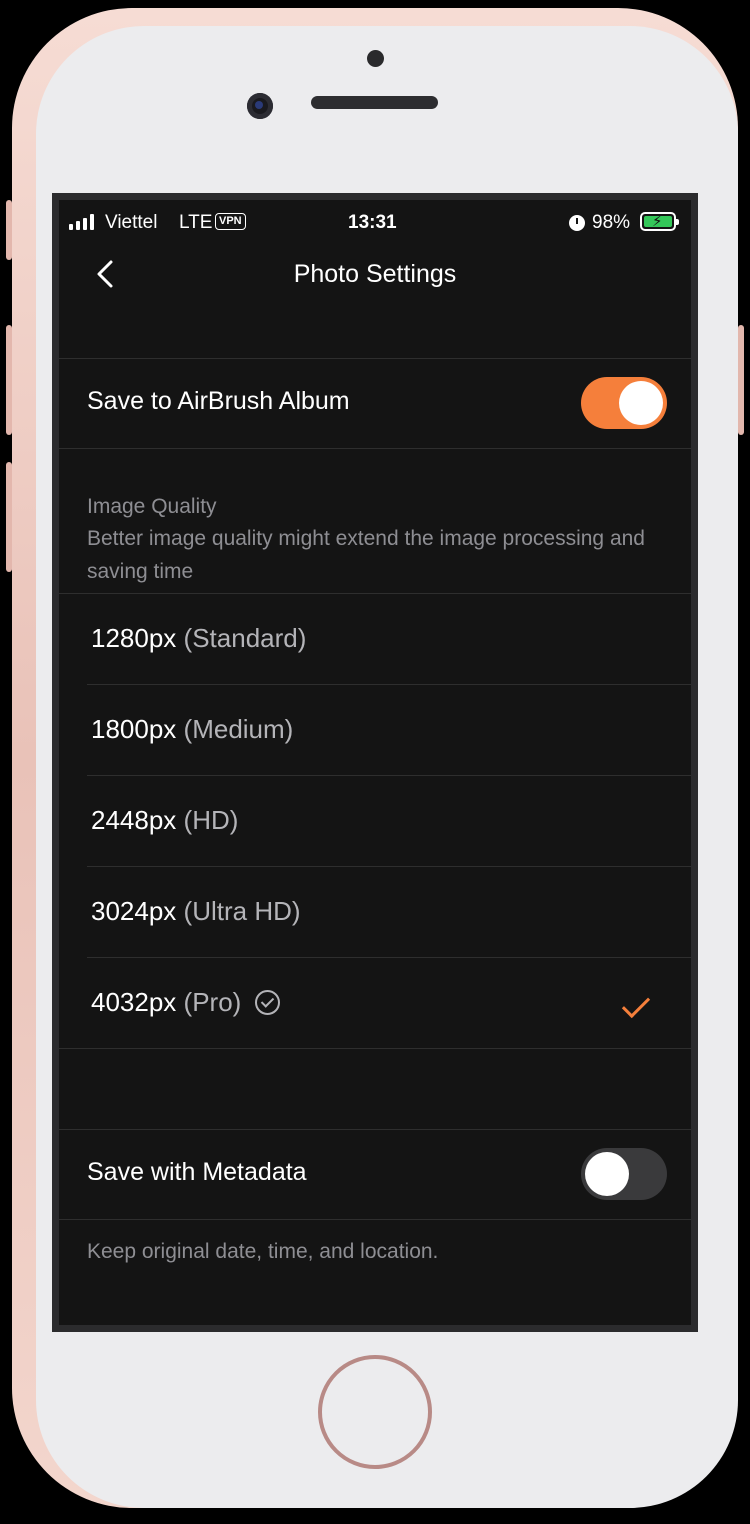 This screenshot has width=750, height=1524. Describe the element at coordinates (131, 222) in the screenshot. I see `carrier-name: Viettel` at that location.